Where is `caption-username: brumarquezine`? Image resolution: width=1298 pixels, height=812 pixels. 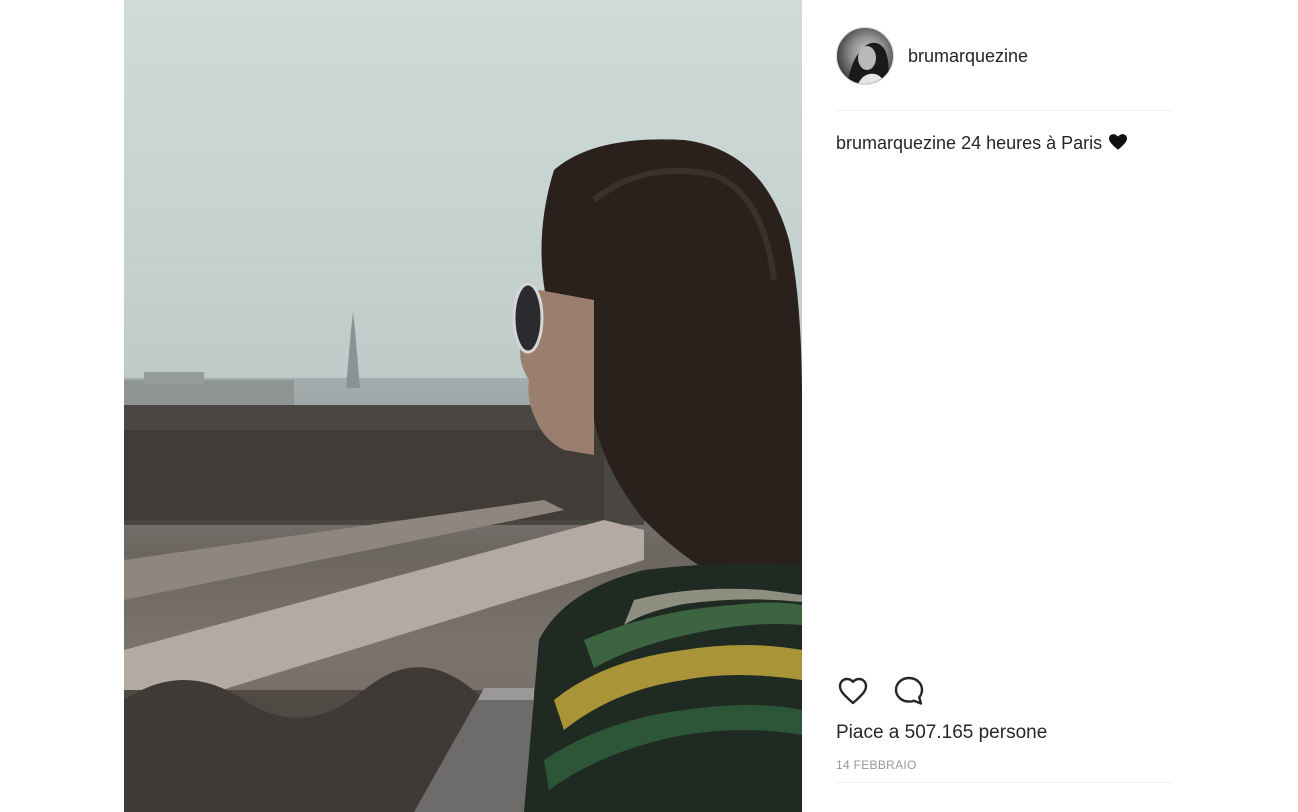 caption-username: brumarquezine is located at coordinates (896, 143).